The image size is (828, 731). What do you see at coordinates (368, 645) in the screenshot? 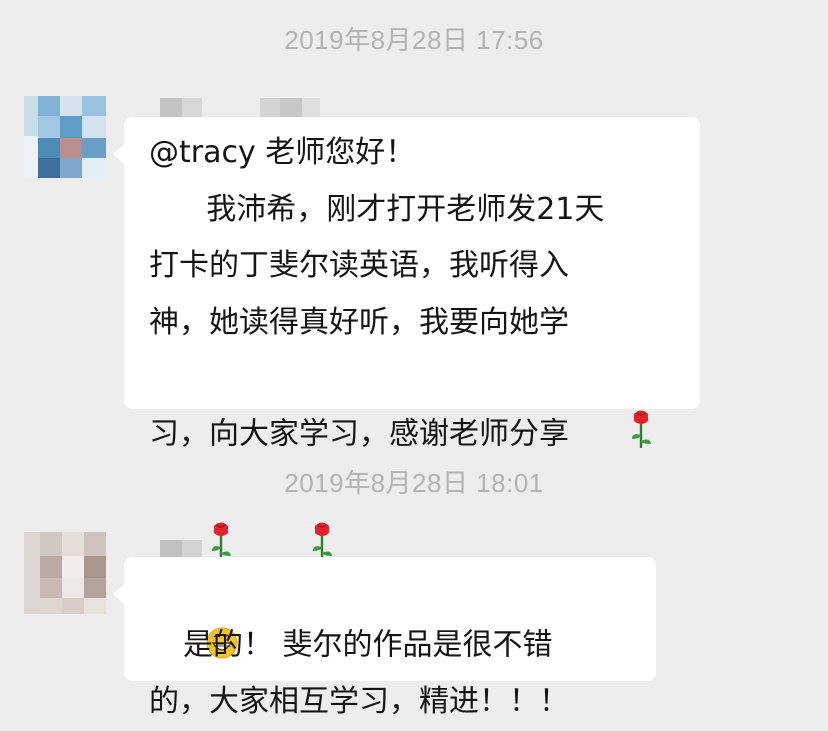
I see `message-text: 是的！ 斐尔的作品是很不错` at bounding box center [368, 645].